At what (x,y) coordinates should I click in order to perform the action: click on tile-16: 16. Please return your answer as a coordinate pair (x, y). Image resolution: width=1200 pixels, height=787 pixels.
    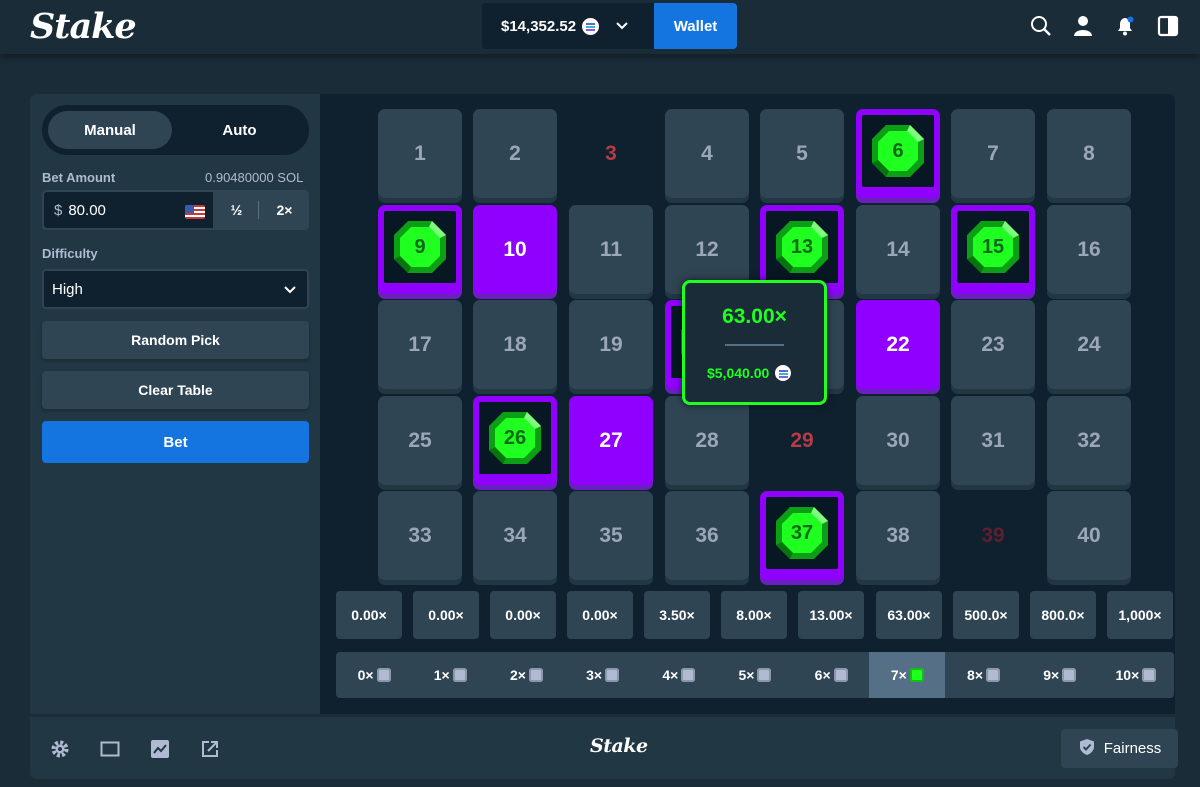
    Looking at the image, I should click on (1089, 249).